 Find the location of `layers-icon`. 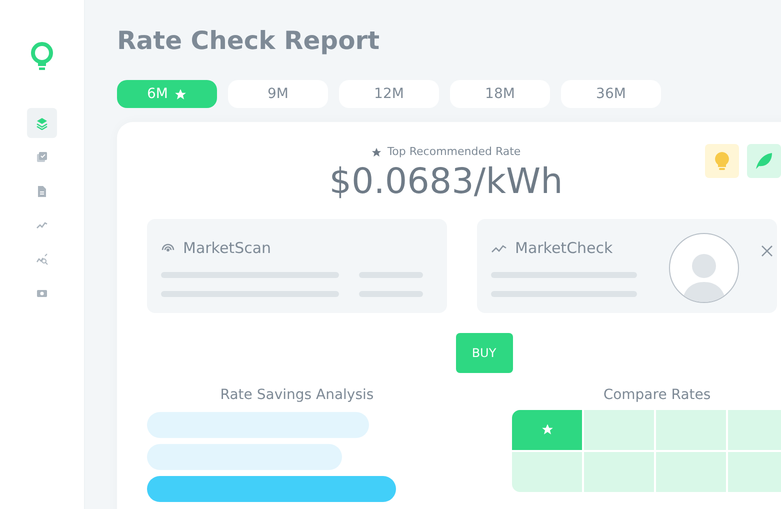

layers-icon is located at coordinates (42, 123).